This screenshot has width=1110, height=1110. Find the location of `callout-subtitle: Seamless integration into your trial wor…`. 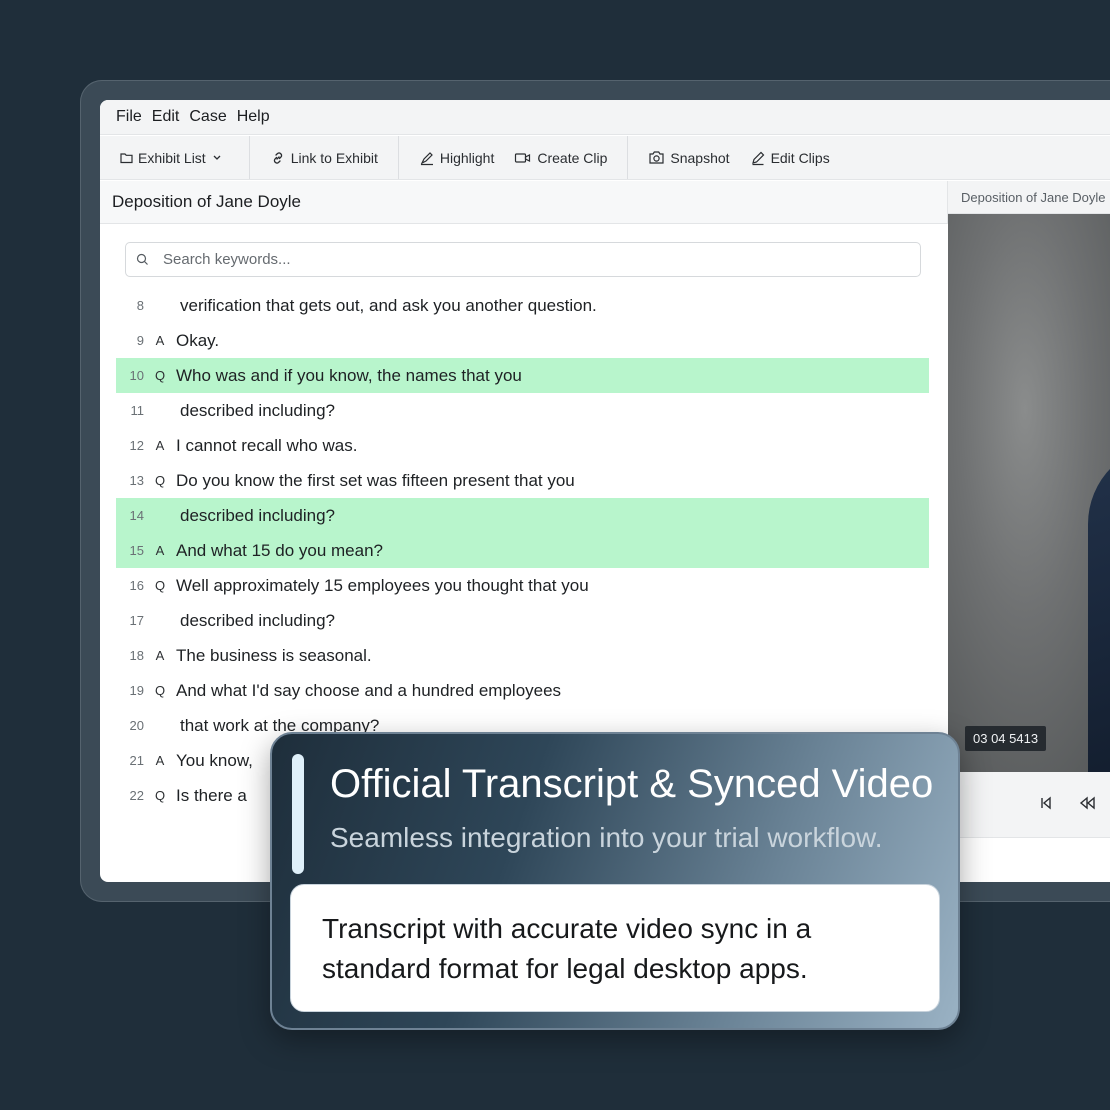

callout-subtitle: Seamless integration into your trial wor… is located at coordinates (606, 837).